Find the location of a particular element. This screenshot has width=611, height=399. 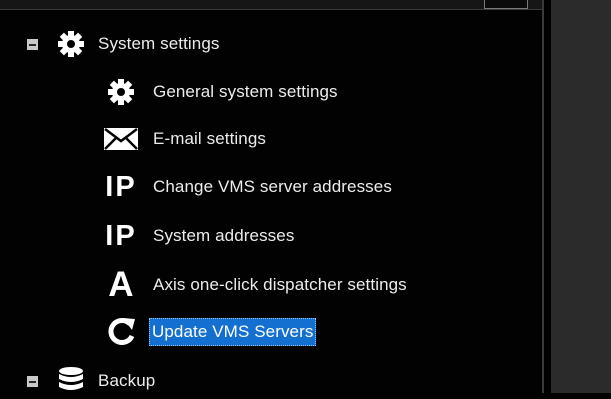

refresh-icon is located at coordinates (121, 332).